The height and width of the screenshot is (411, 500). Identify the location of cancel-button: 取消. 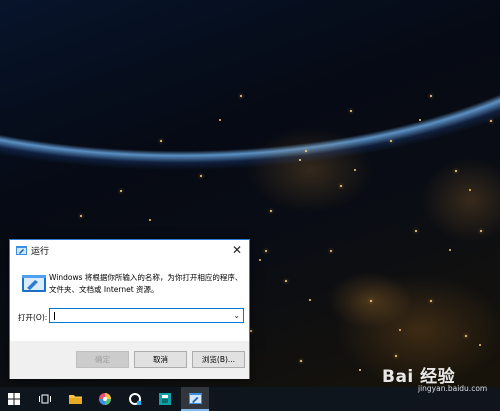
(160, 359).